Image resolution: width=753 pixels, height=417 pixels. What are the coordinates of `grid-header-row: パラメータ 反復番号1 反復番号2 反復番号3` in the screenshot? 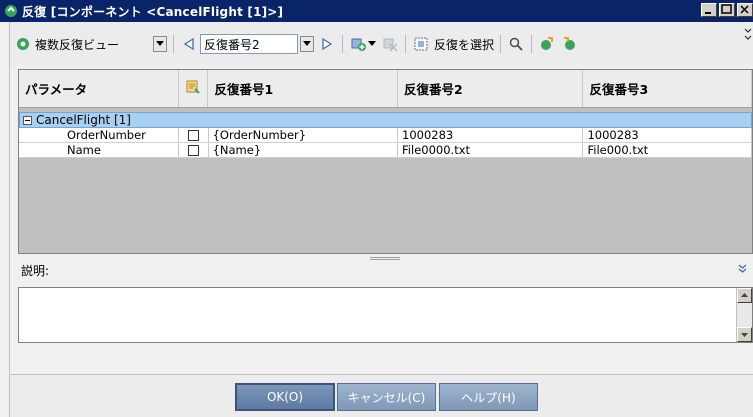 It's located at (385, 89).